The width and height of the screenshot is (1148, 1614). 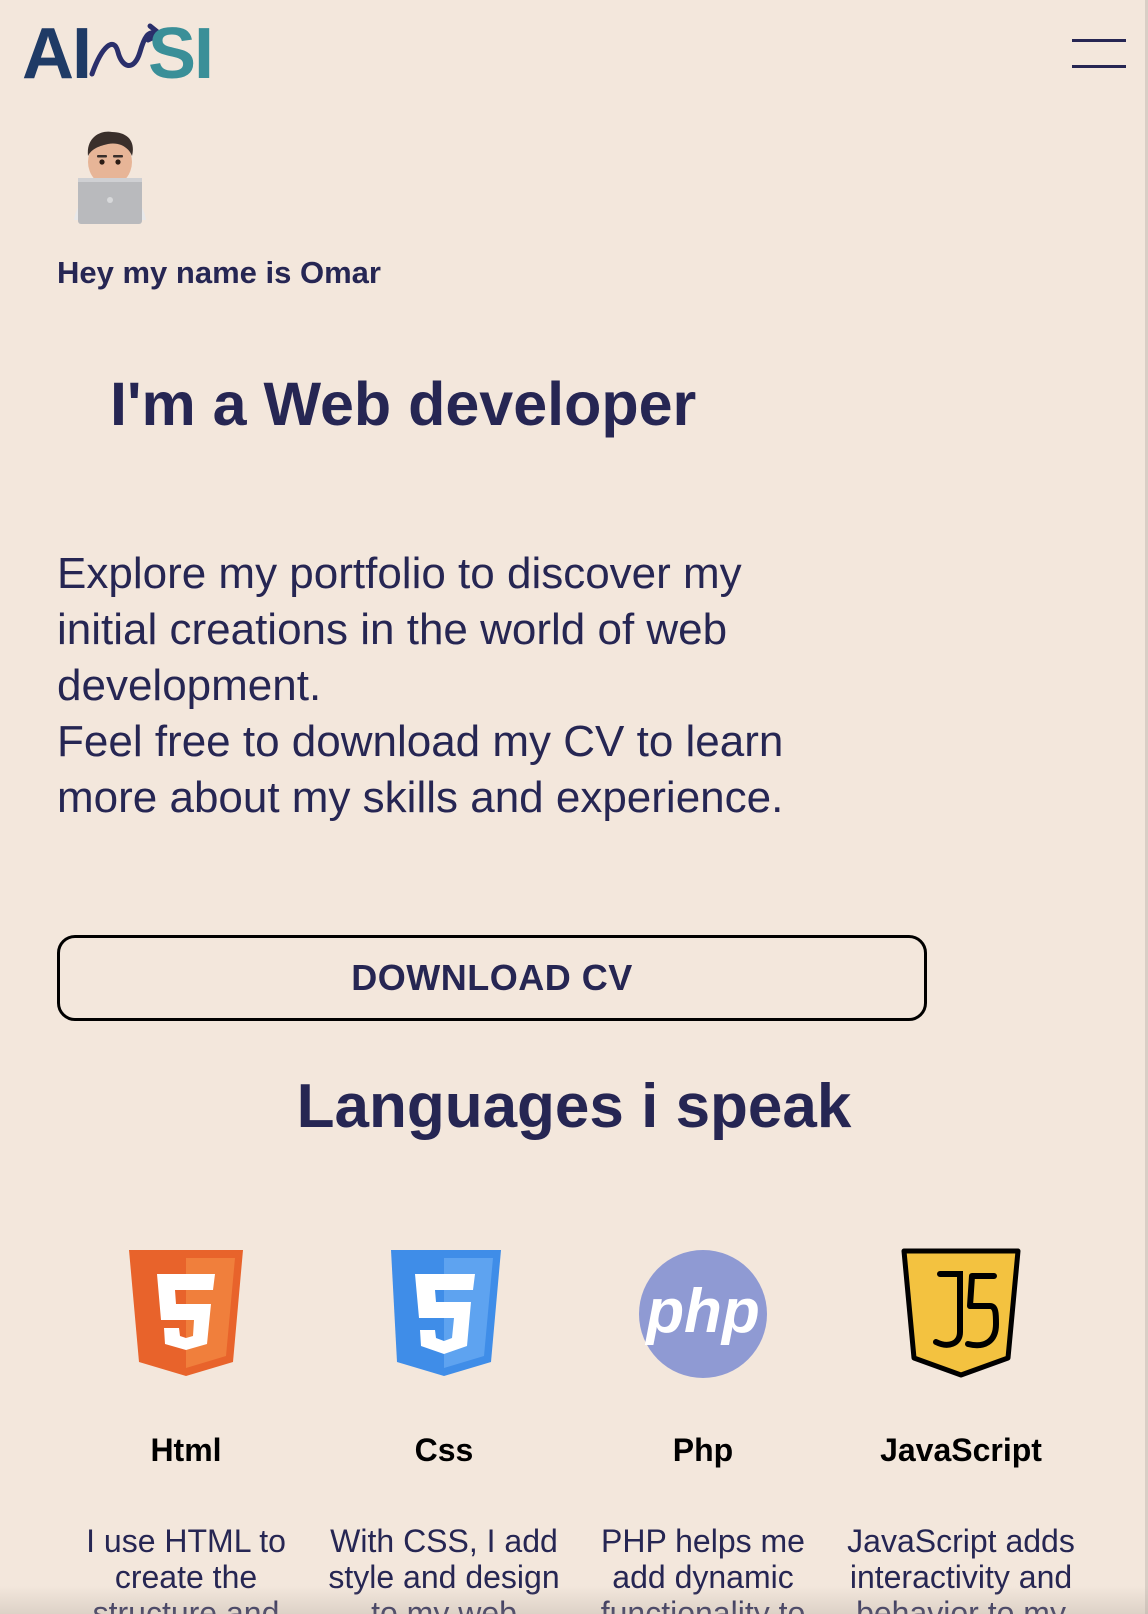 I want to click on language-name: Css, so click(x=444, y=1450).